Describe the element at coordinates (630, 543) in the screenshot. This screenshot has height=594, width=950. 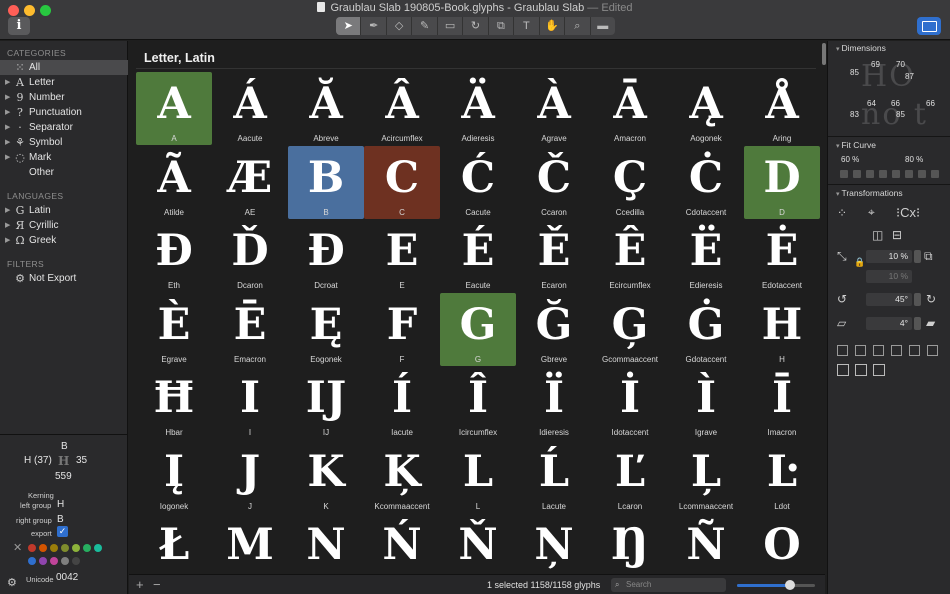
I see `glyph-cell: Ŋ` at that location.